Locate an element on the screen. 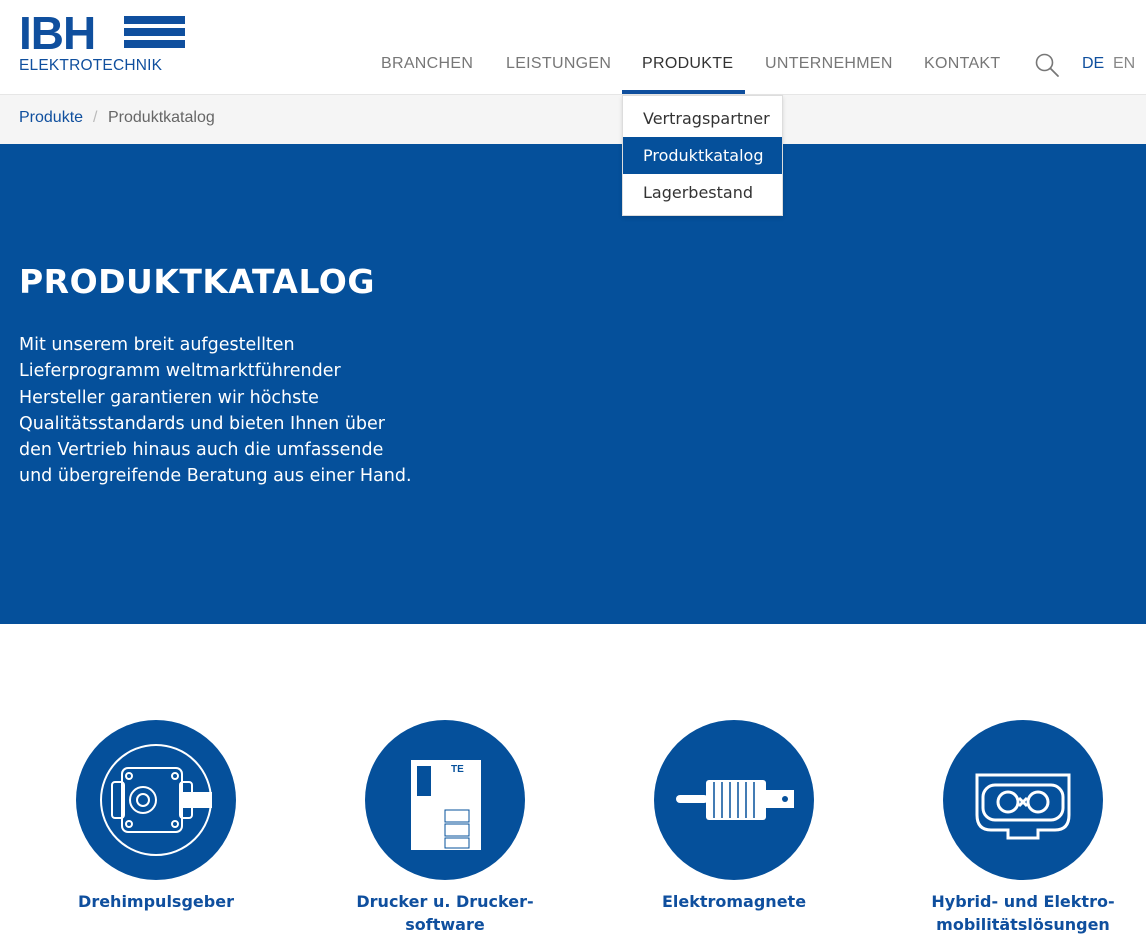  product-tile-hybrid-elektromobilitaet: Hybrid- und Elektro-mobilitätslösungen is located at coordinates (1023, 828).